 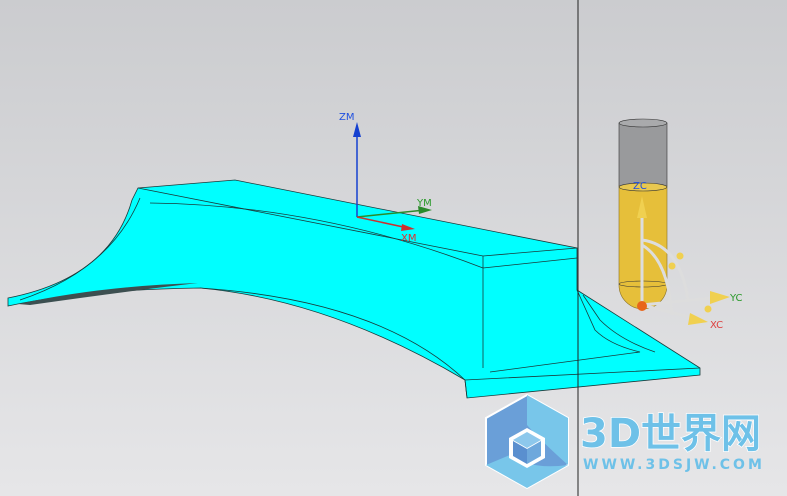 I want to click on xc-label: XC, so click(x=716, y=325).